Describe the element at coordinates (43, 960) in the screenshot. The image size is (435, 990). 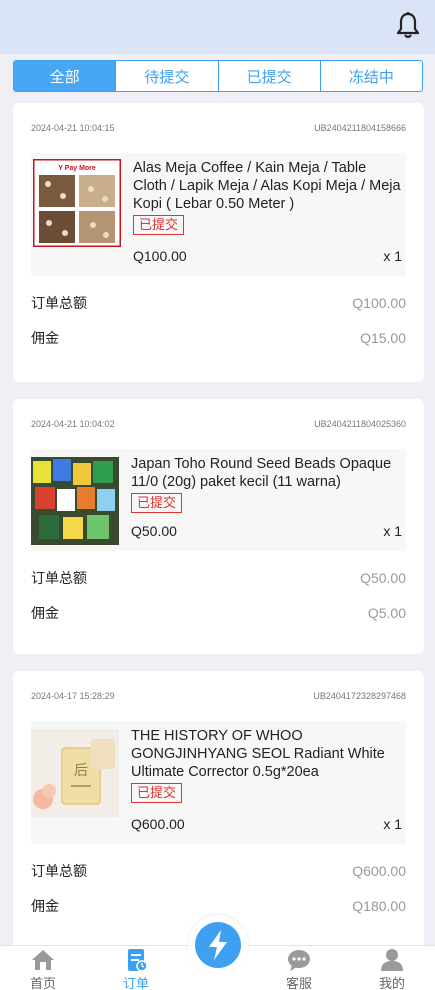
I see `home-icon` at that location.